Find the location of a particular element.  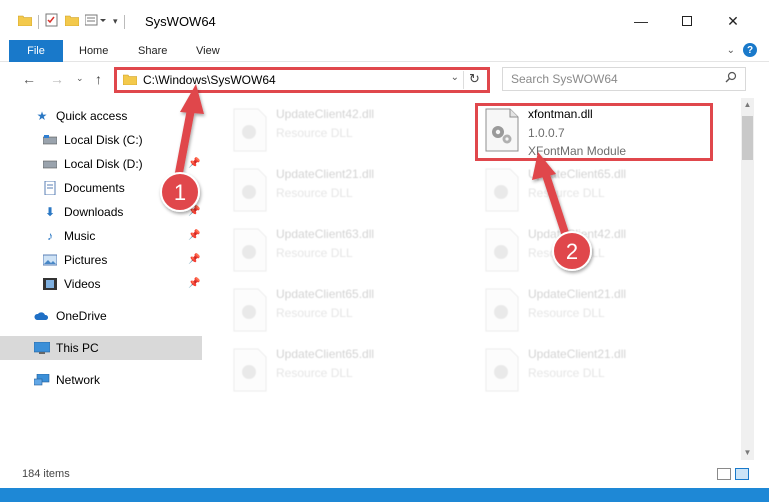

tiles-view-icon is located at coordinates (742, 474).